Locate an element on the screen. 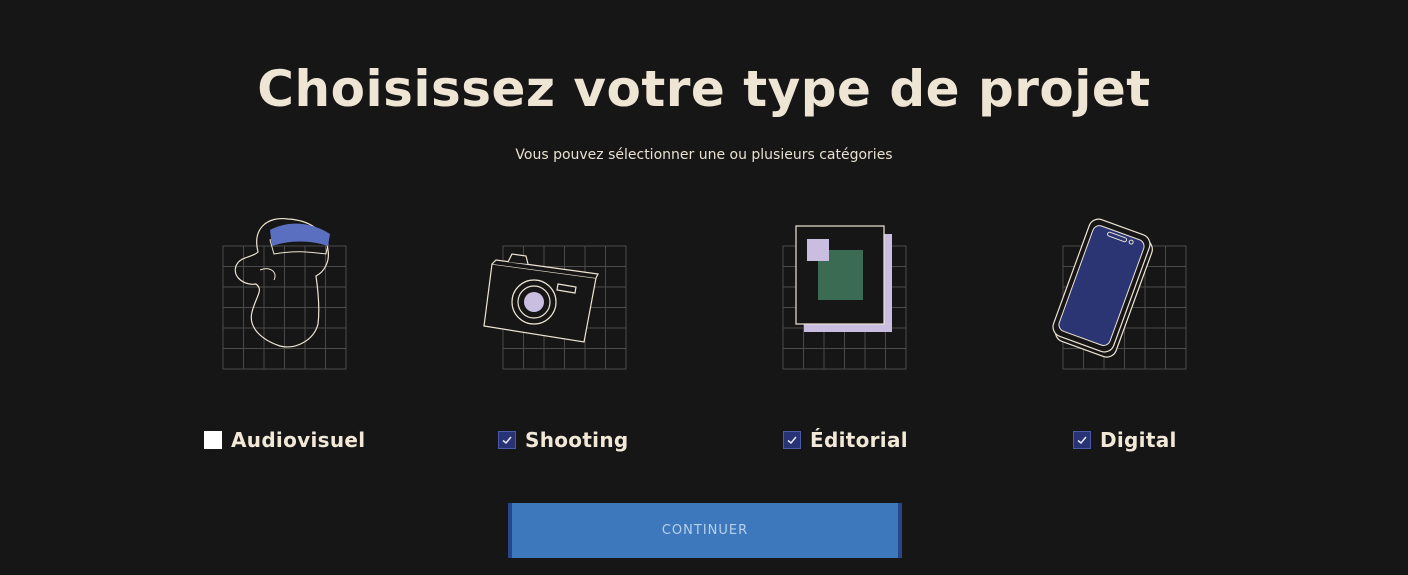 The width and height of the screenshot is (1408, 575). shooting-checkbox is located at coordinates (507, 440).